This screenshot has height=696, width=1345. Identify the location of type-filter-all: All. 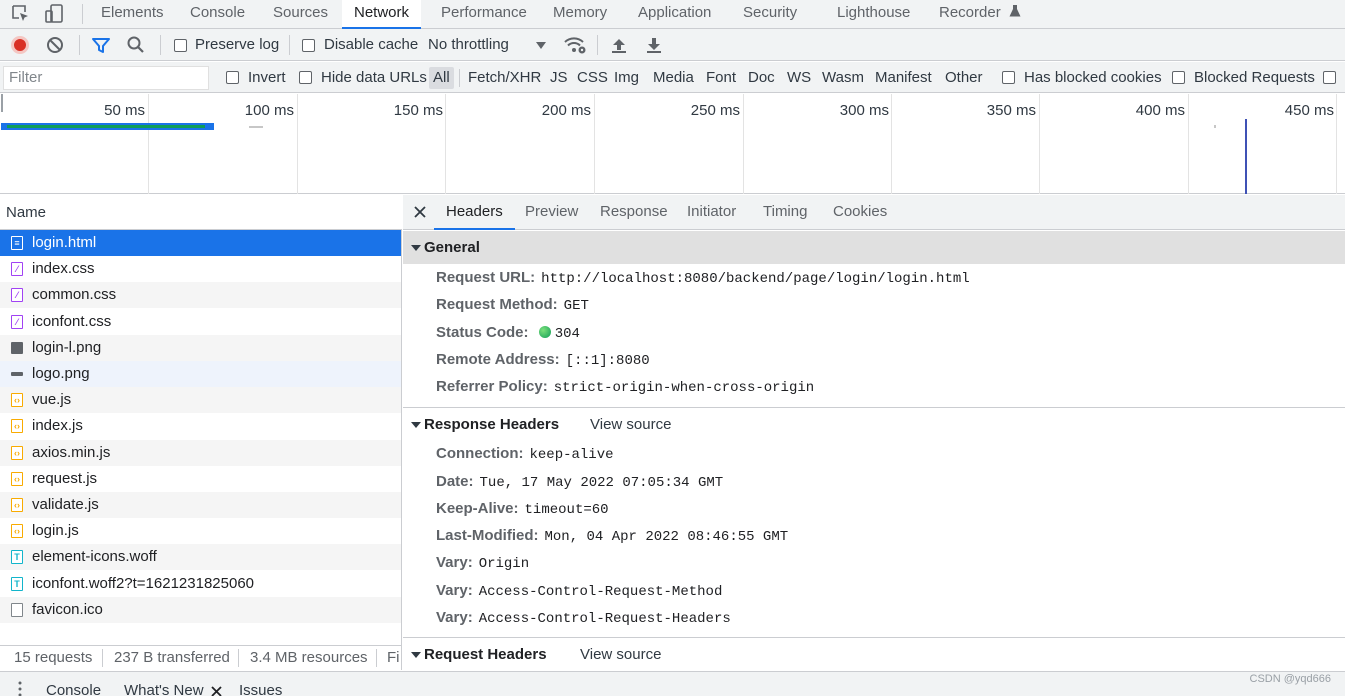
(441, 78).